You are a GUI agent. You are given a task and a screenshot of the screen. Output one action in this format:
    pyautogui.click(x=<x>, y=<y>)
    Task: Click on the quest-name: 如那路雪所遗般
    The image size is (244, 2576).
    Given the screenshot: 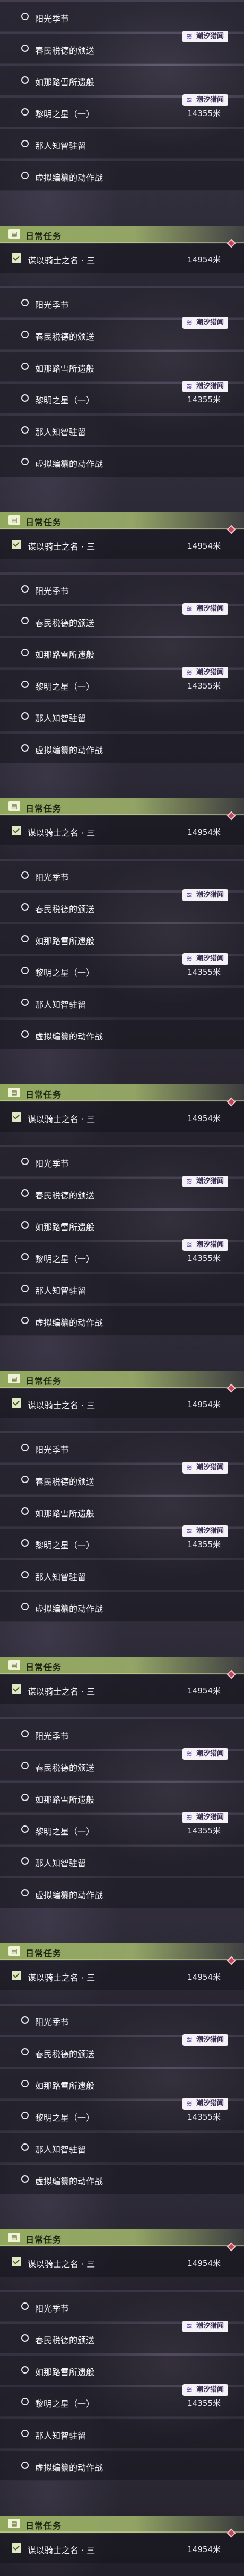 What is the action you would take?
    pyautogui.click(x=65, y=1513)
    